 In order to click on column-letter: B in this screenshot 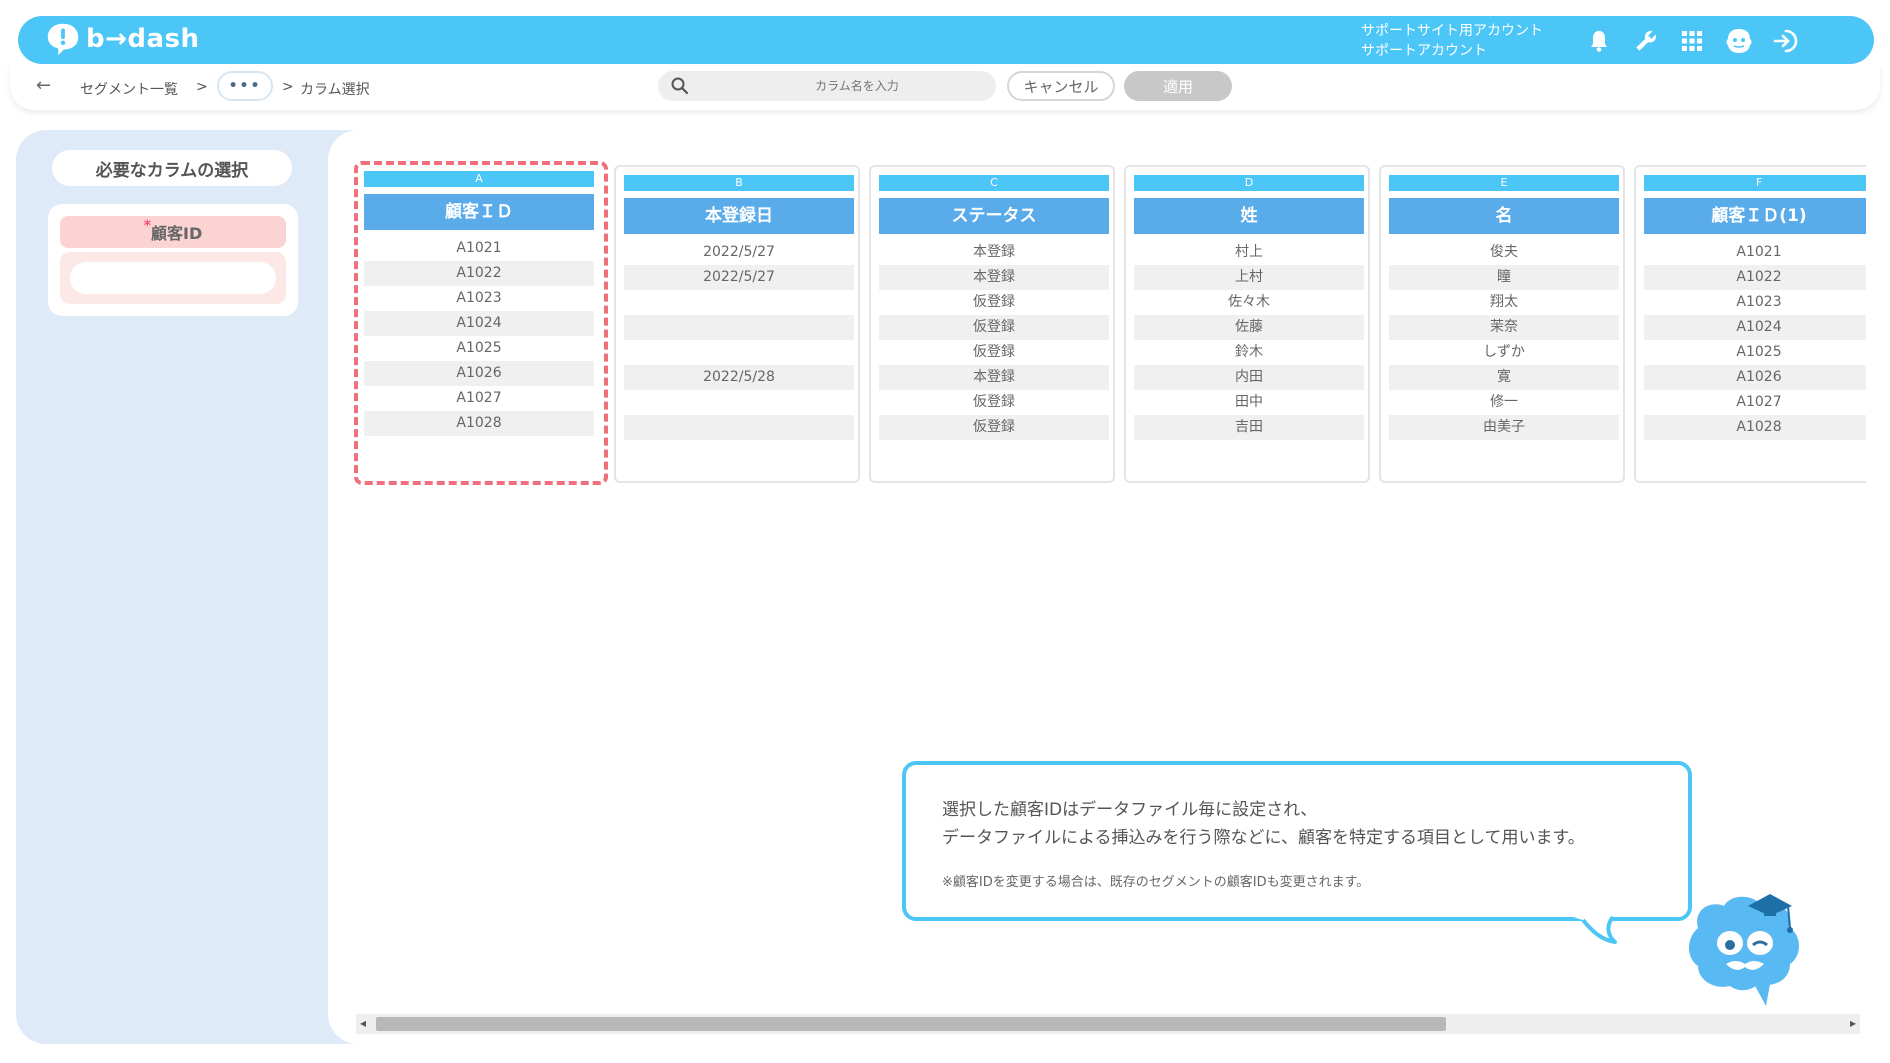, I will do `click(739, 183)`.